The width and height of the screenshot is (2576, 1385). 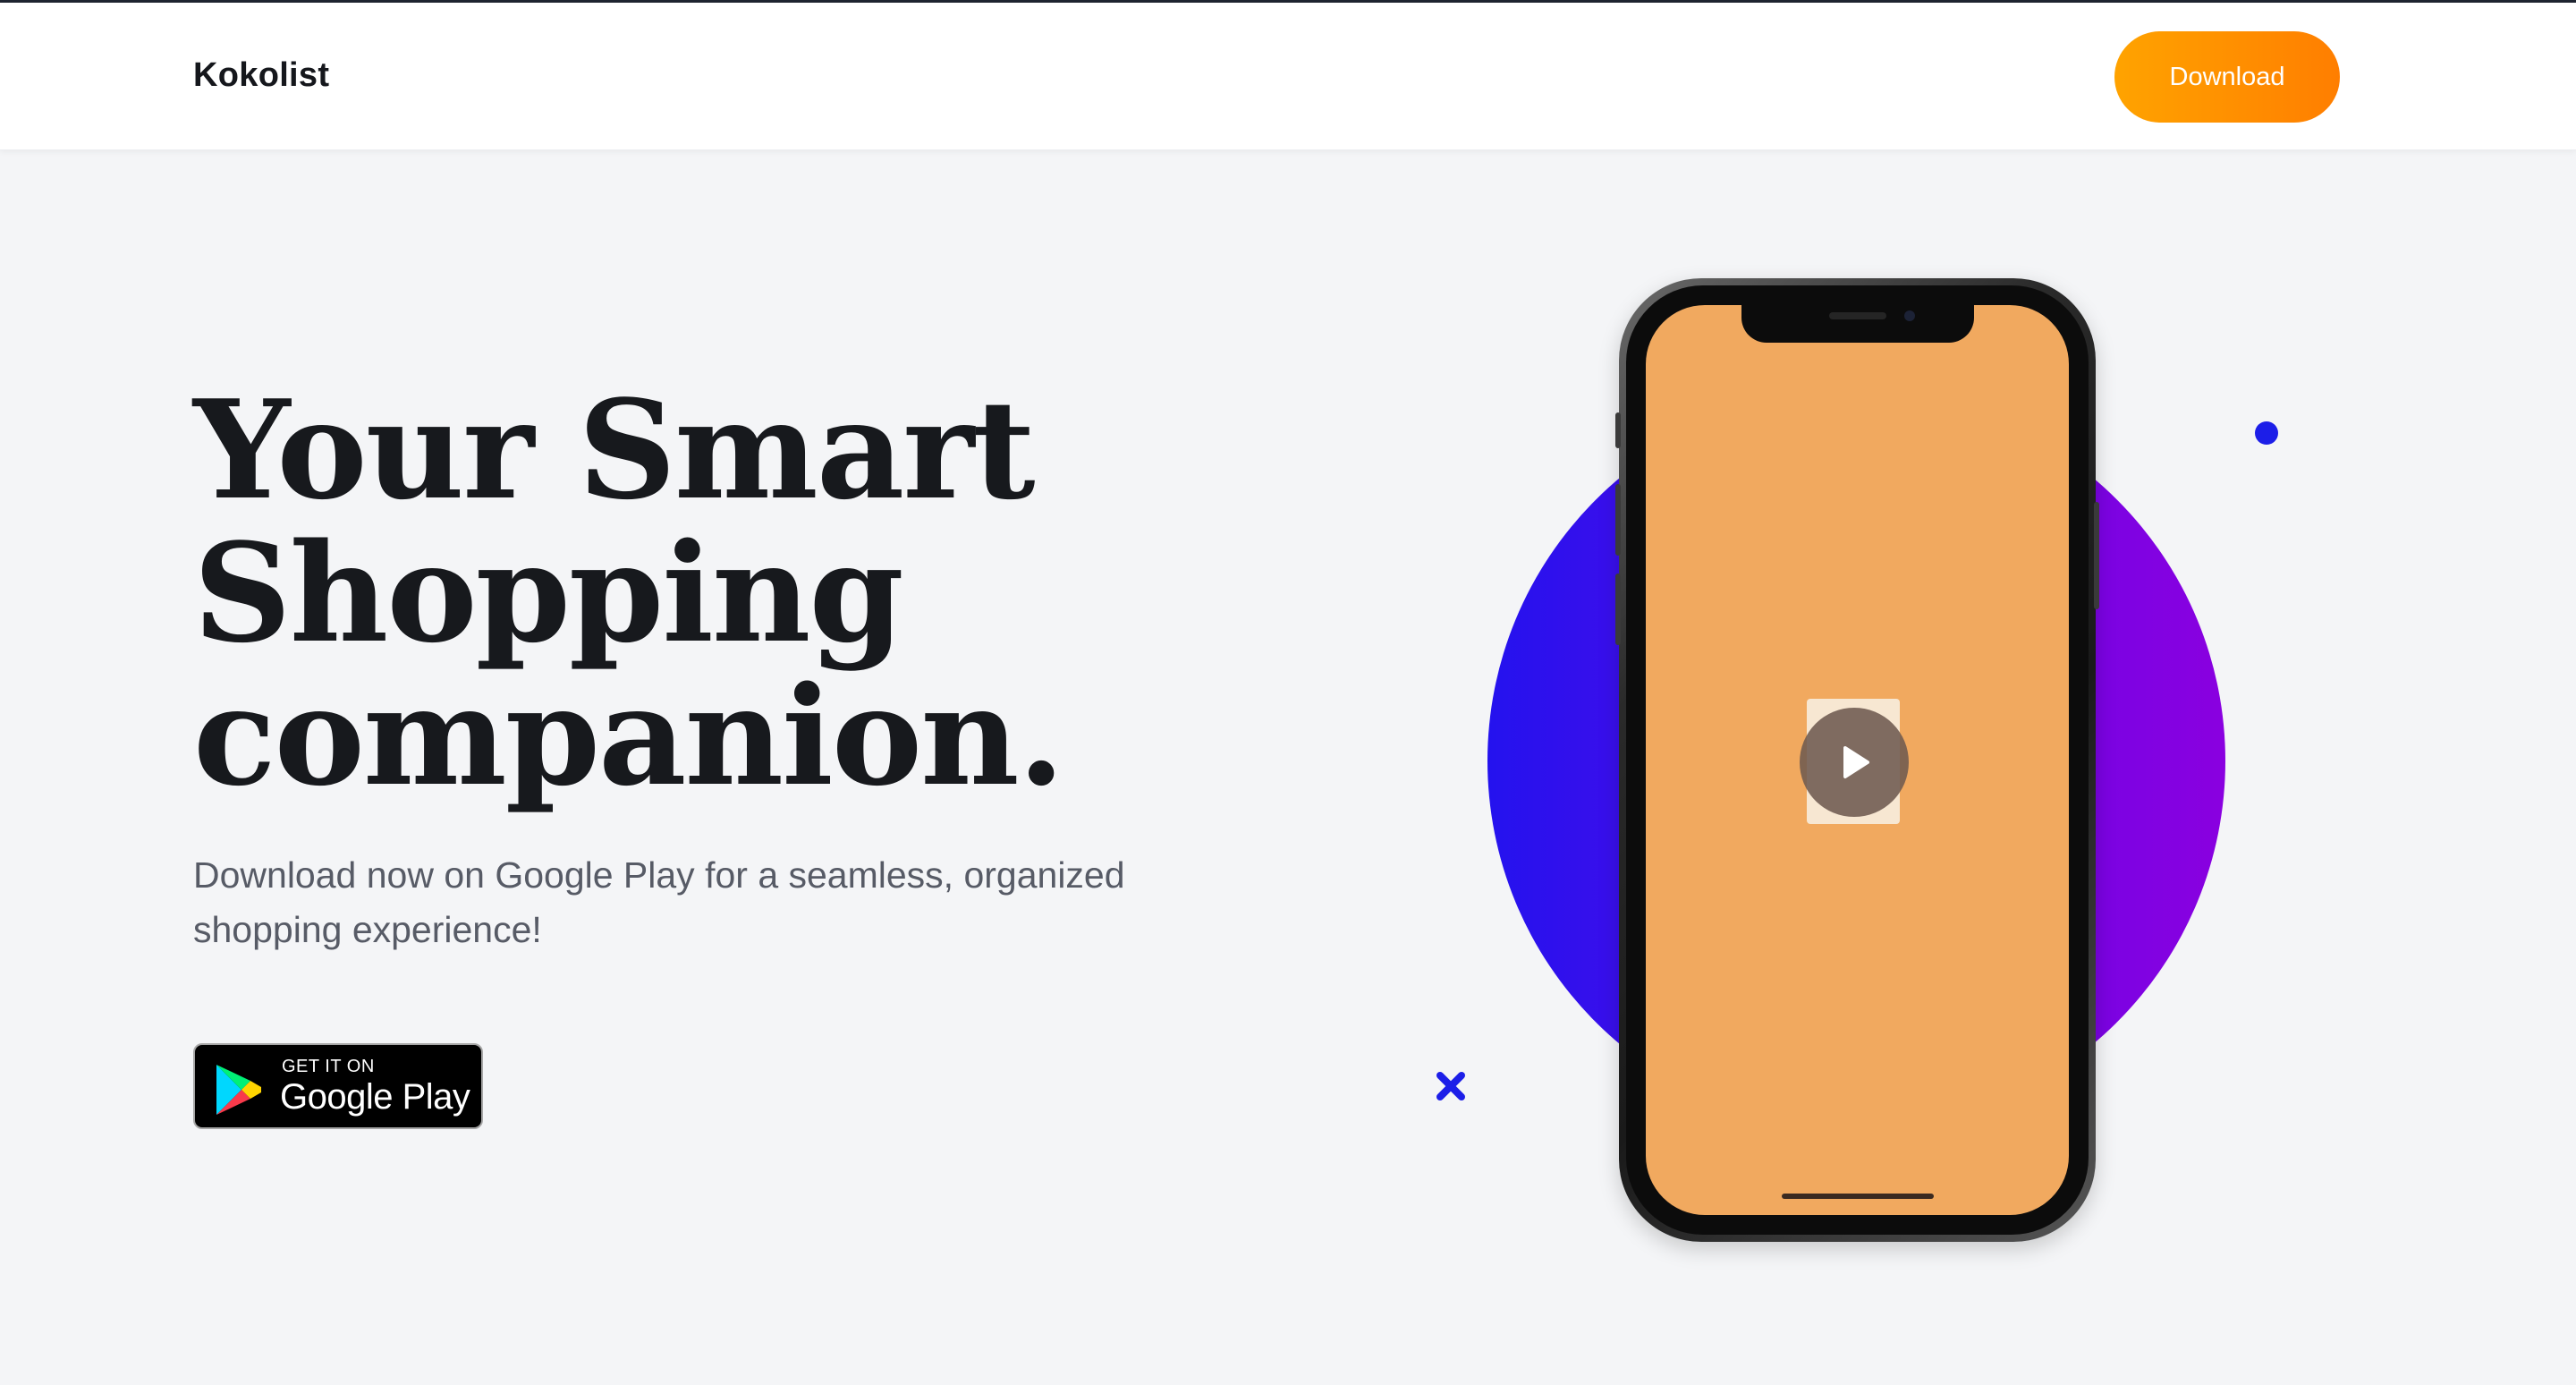 I want to click on hero-title-line-1: Your Smart, so click(x=614, y=450).